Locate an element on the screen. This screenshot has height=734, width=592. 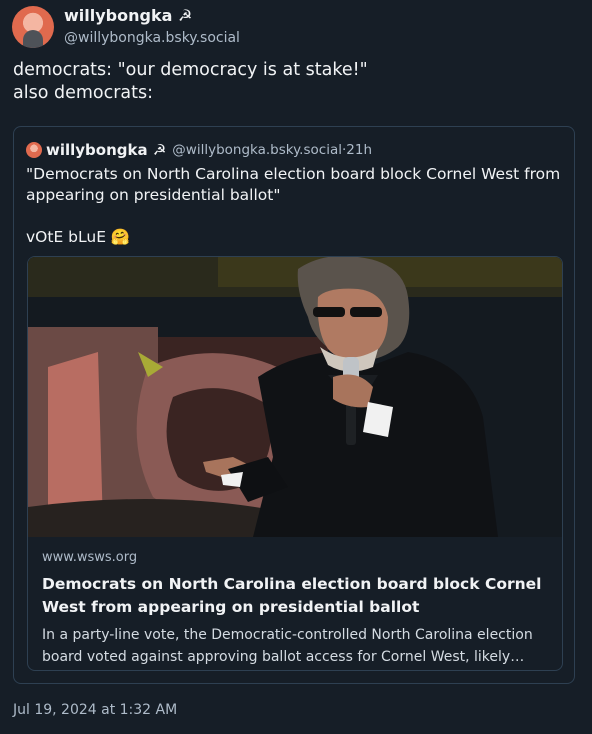
avatar is located at coordinates (33, 27).